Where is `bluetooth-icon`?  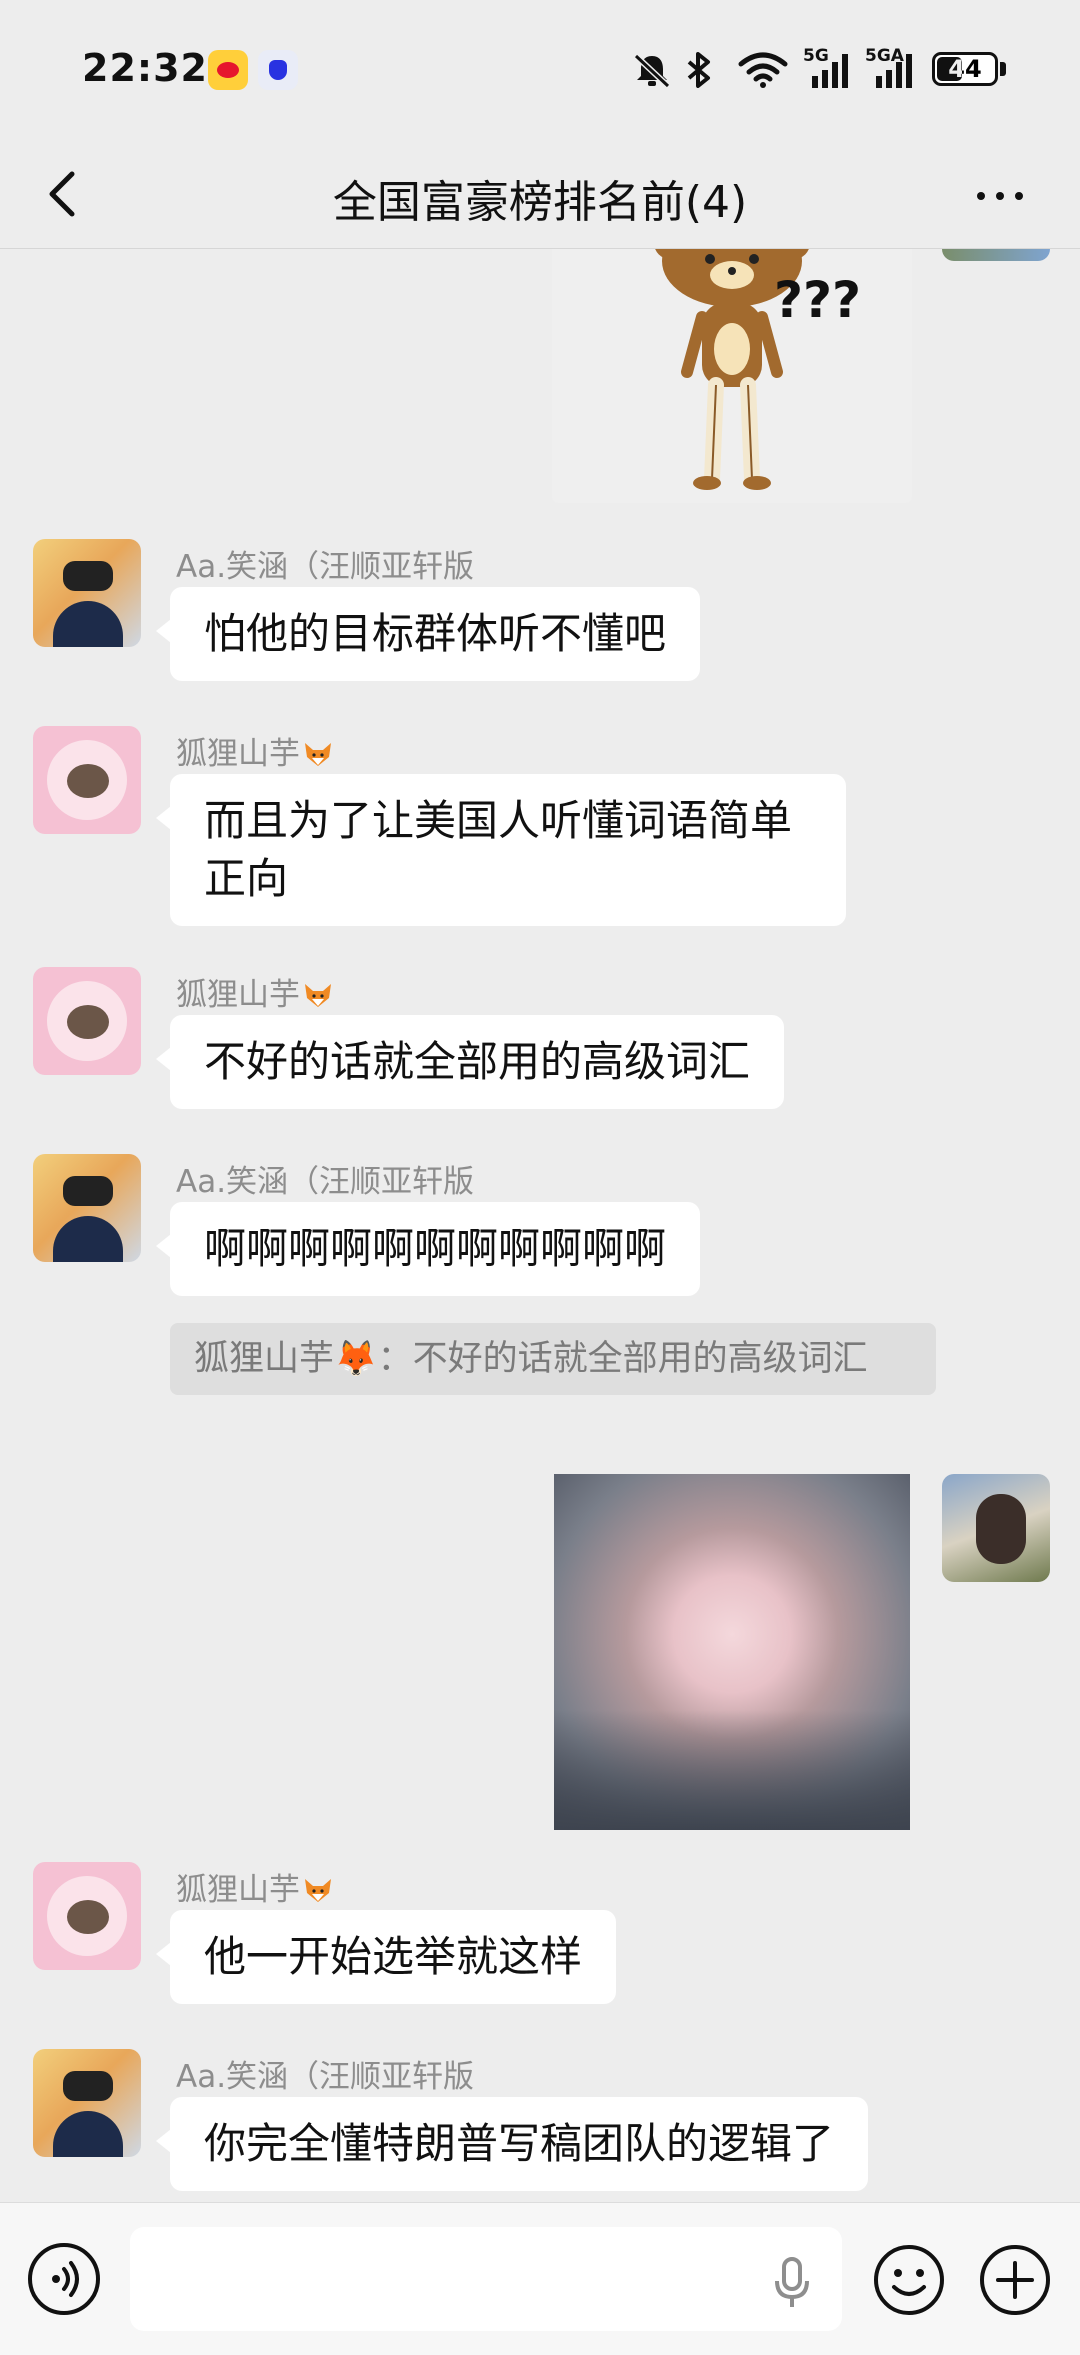
bluetooth-icon is located at coordinates (698, 70).